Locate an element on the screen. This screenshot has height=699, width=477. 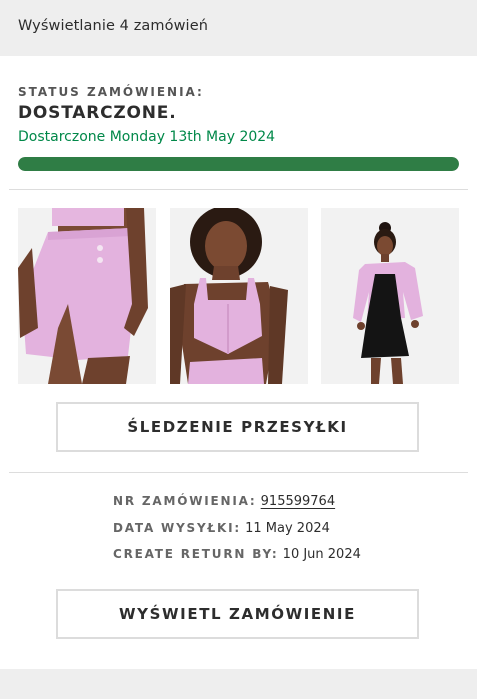
status-value: DOSTARCZONE. is located at coordinates (97, 113).